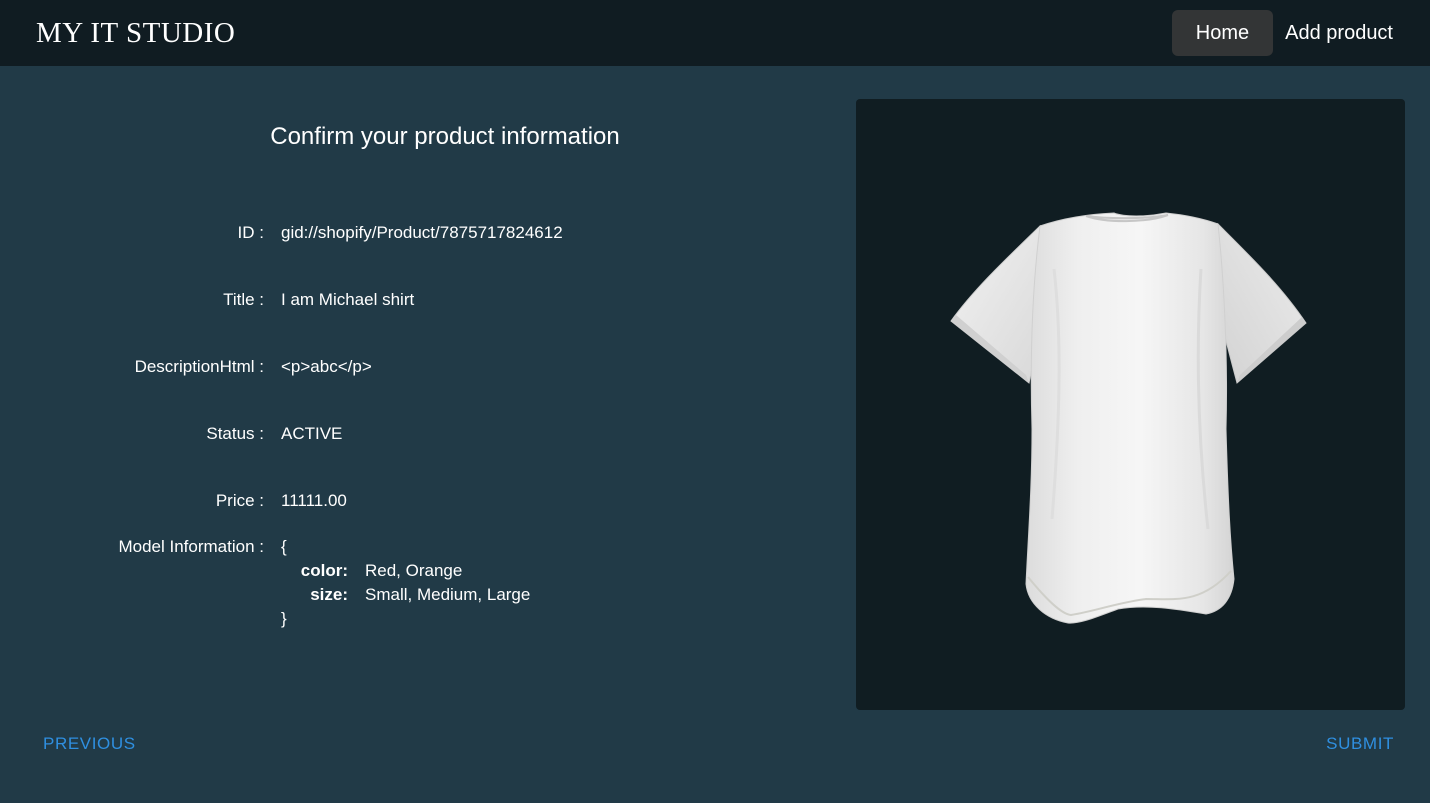 The height and width of the screenshot is (803, 1430). Describe the element at coordinates (324, 570) in the screenshot. I see `model-color-key: color:` at that location.